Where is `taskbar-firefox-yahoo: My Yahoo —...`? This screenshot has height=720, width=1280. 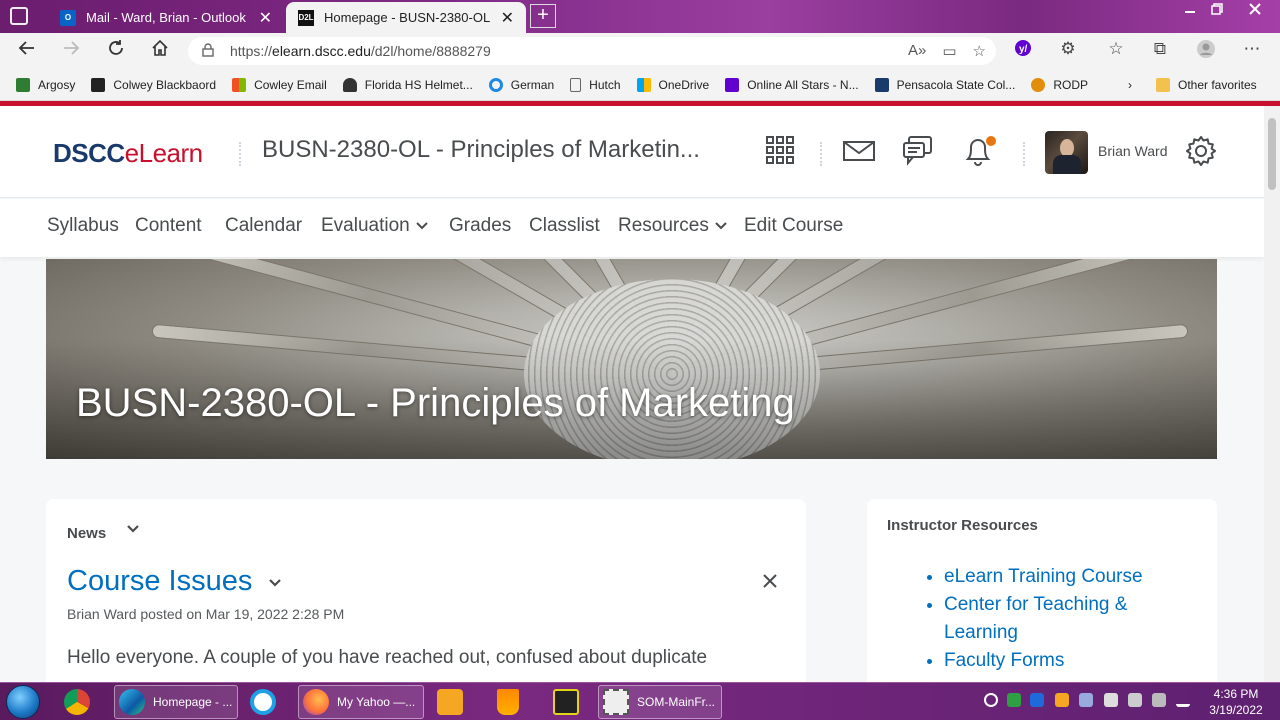 taskbar-firefox-yahoo: My Yahoo —... is located at coordinates (361, 702).